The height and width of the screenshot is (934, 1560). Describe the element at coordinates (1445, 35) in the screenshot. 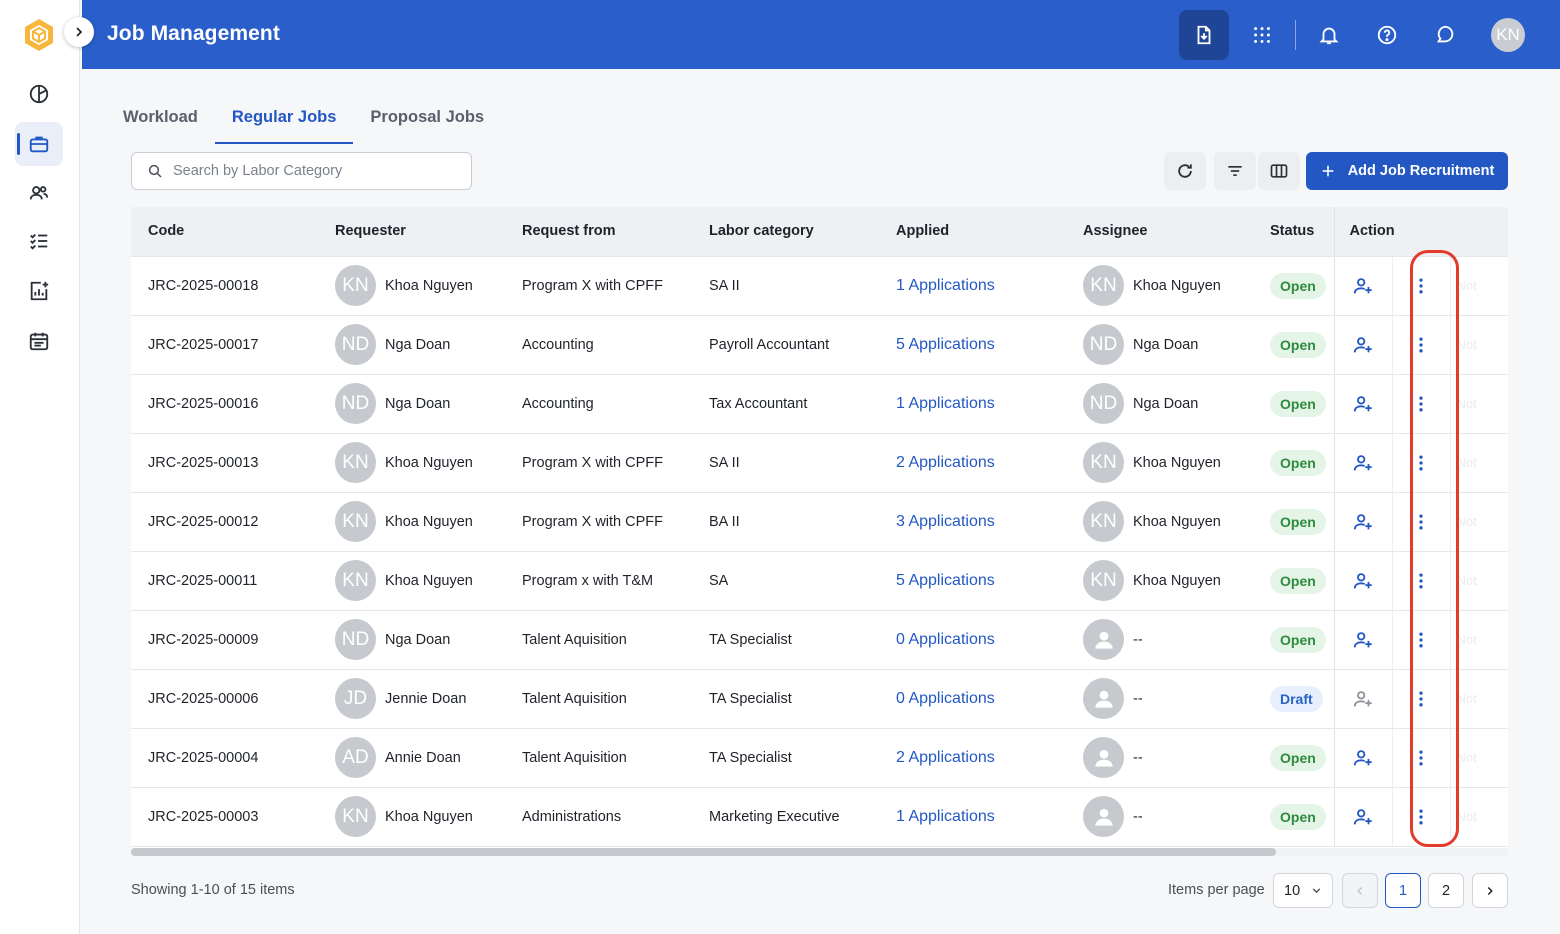

I see `chat-icon` at that location.